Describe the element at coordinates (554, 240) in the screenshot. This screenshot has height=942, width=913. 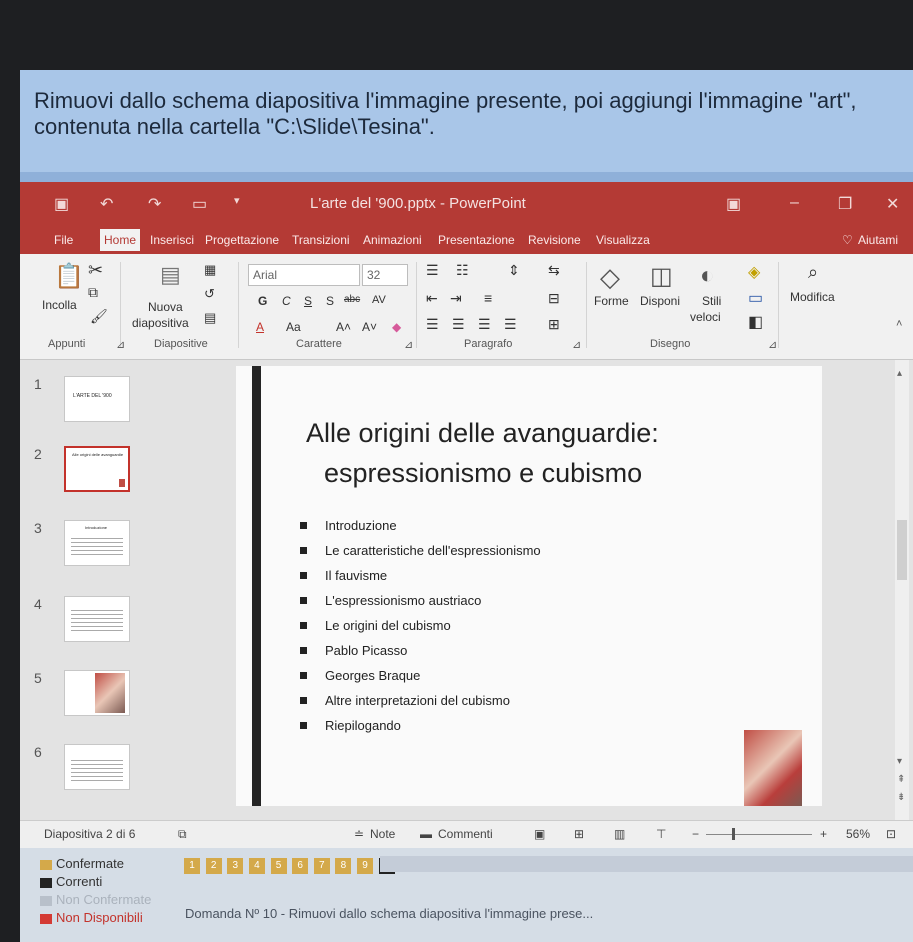
I see `tab-review: Revisione` at that location.